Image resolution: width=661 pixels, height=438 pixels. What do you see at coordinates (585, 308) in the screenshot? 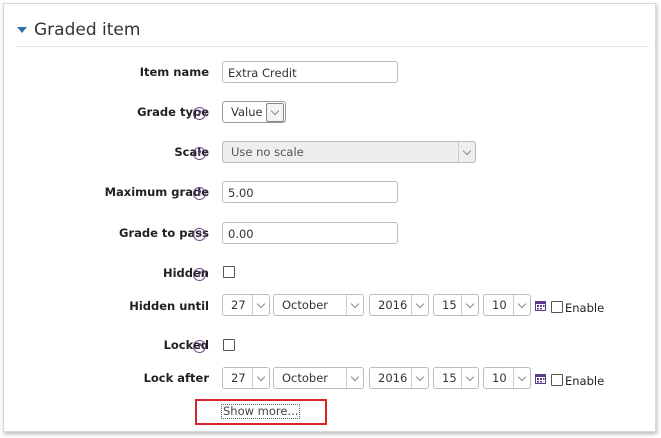
I see `hidden-until-enable-label: Enable` at bounding box center [585, 308].